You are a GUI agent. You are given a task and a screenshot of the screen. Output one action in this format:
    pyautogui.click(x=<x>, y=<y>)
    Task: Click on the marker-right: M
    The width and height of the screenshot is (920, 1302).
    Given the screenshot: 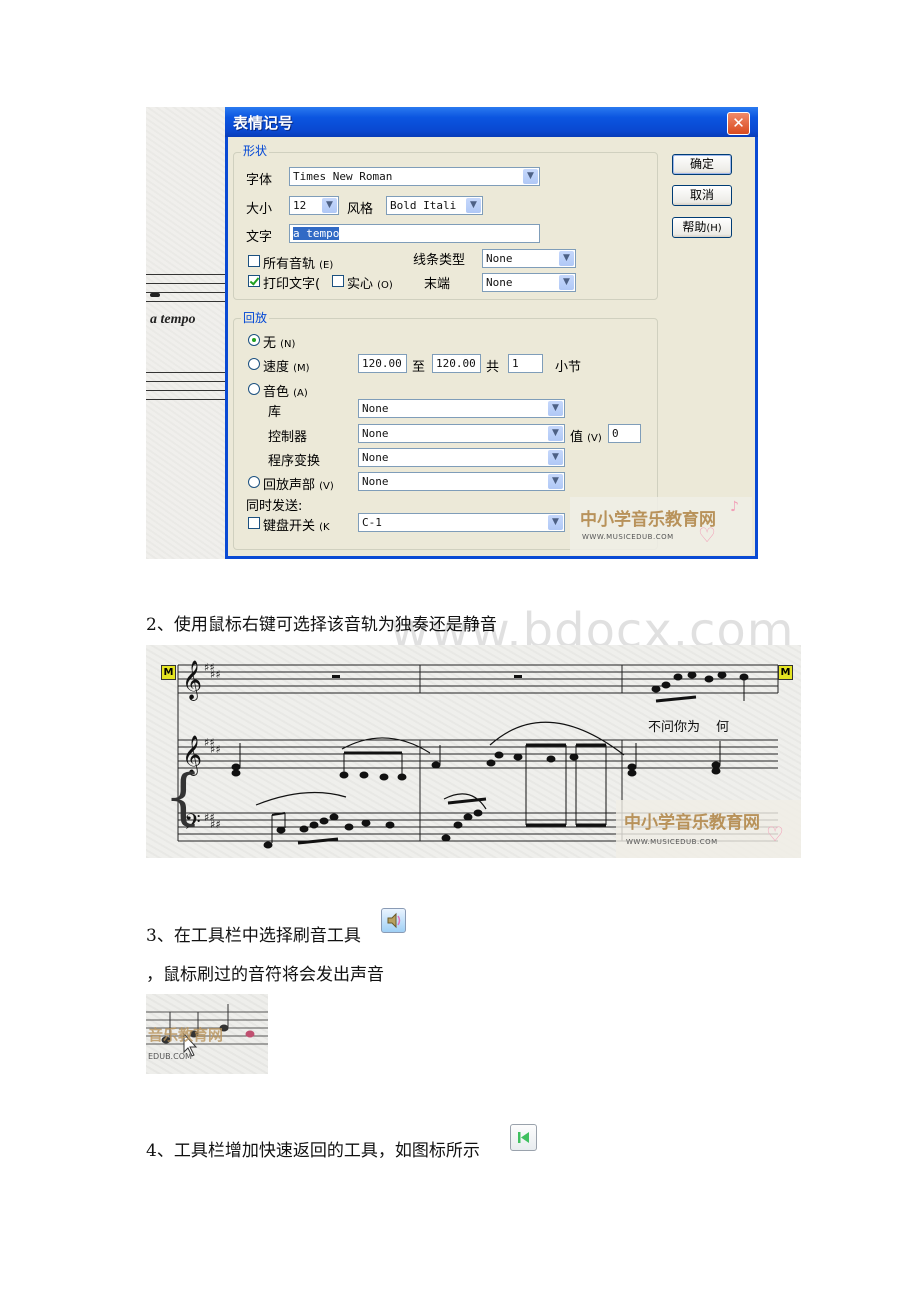 What is the action you would take?
    pyautogui.click(x=785, y=672)
    